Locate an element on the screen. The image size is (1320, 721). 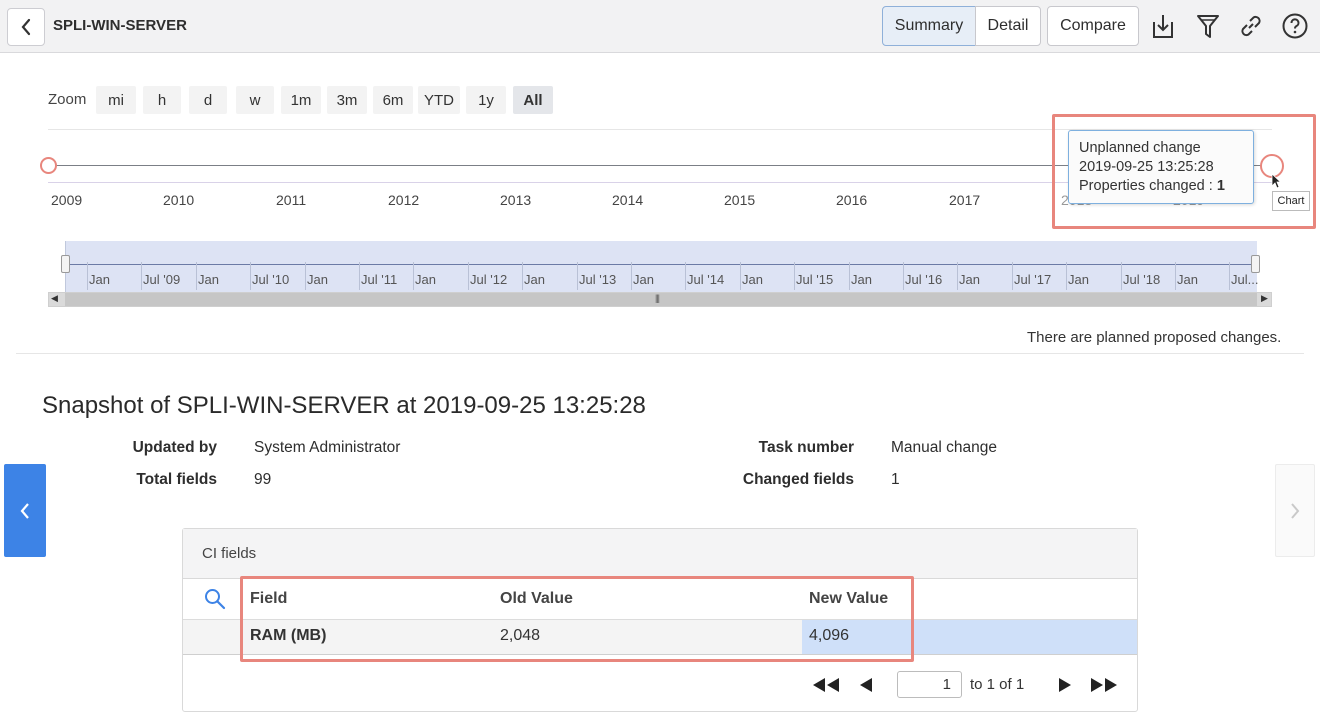
back-icon is located at coordinates (26, 27).